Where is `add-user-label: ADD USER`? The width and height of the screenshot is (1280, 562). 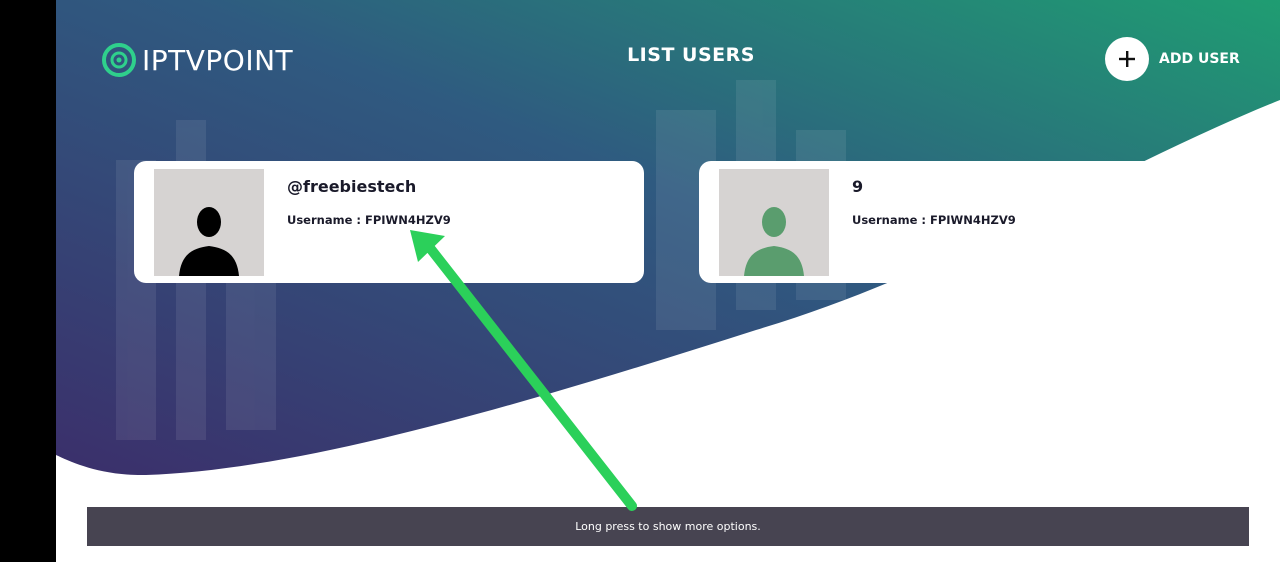 add-user-label: ADD USER is located at coordinates (1199, 59).